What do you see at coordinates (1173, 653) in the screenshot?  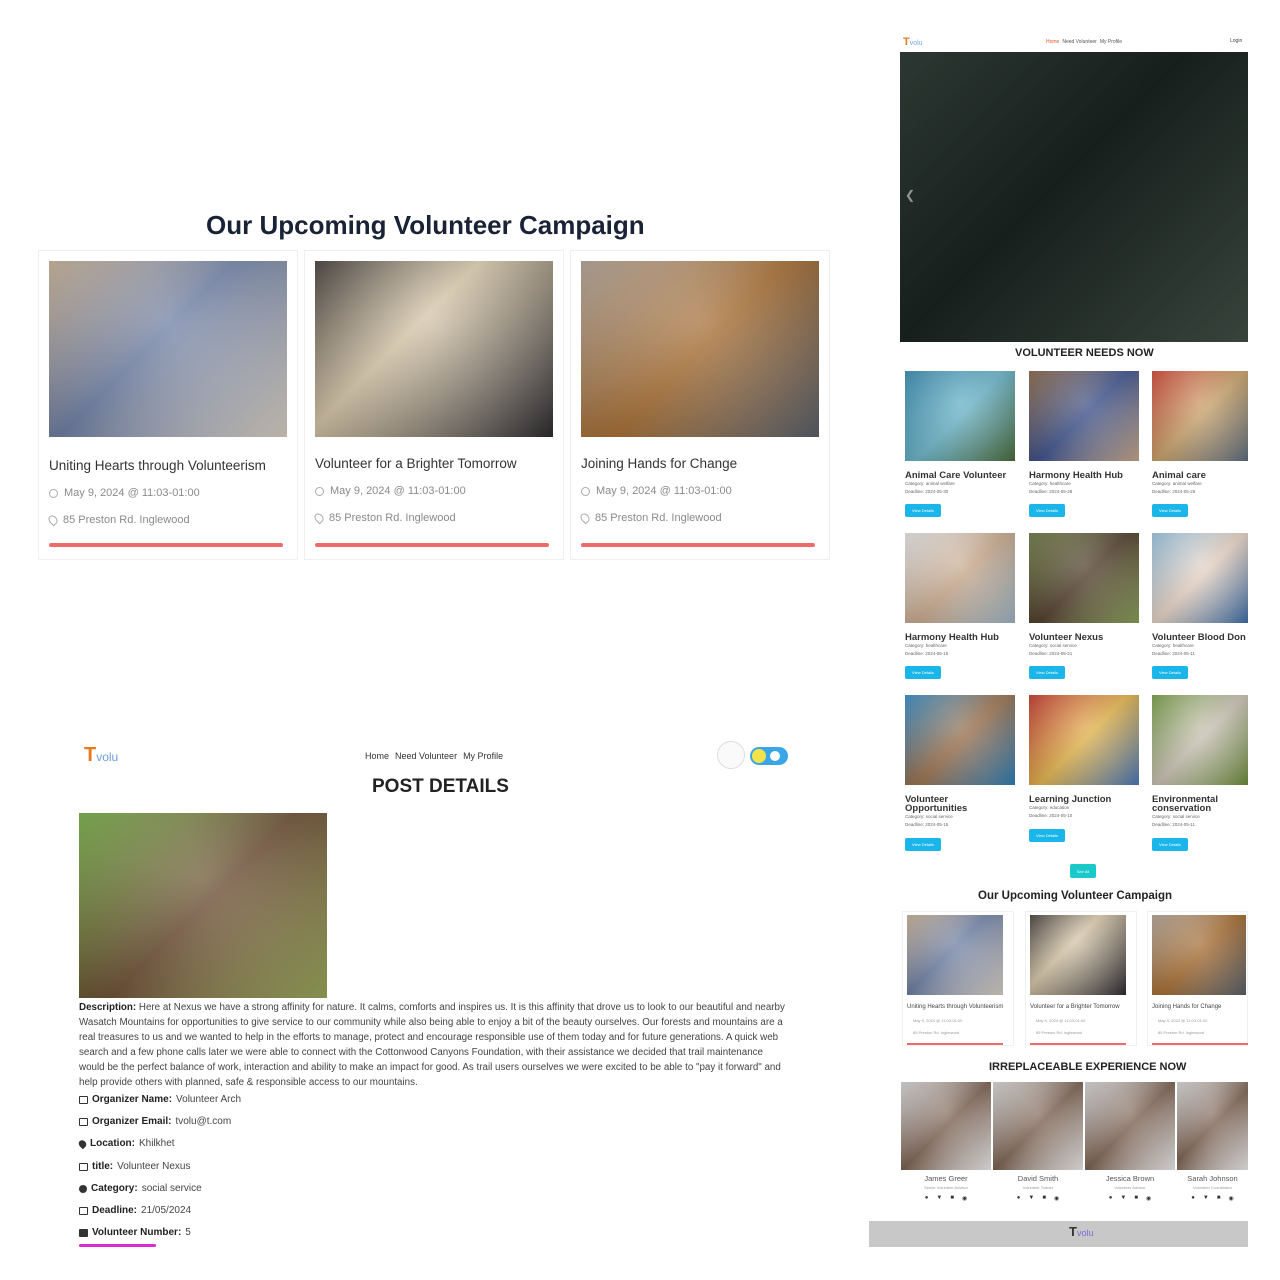 I see `need-deadline: Deadline: 2024-05-11` at bounding box center [1173, 653].